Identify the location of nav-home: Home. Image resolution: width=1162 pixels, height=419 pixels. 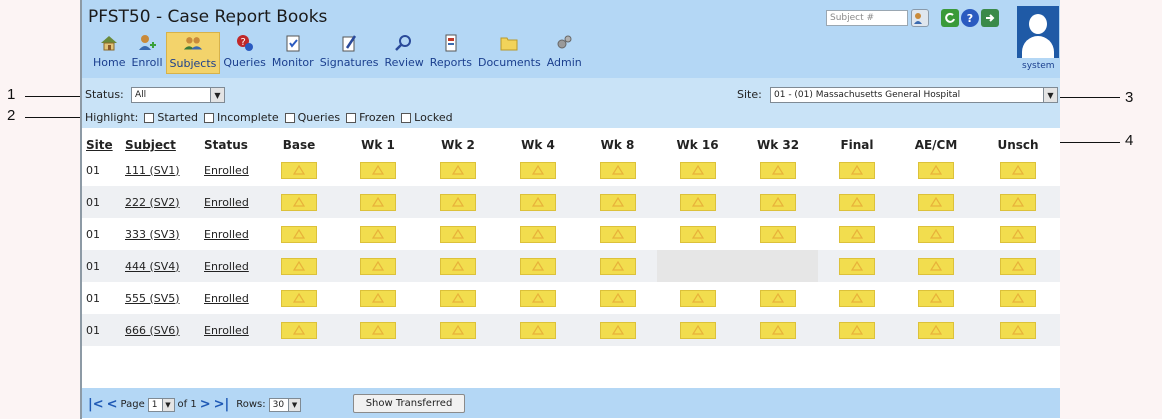
(109, 53).